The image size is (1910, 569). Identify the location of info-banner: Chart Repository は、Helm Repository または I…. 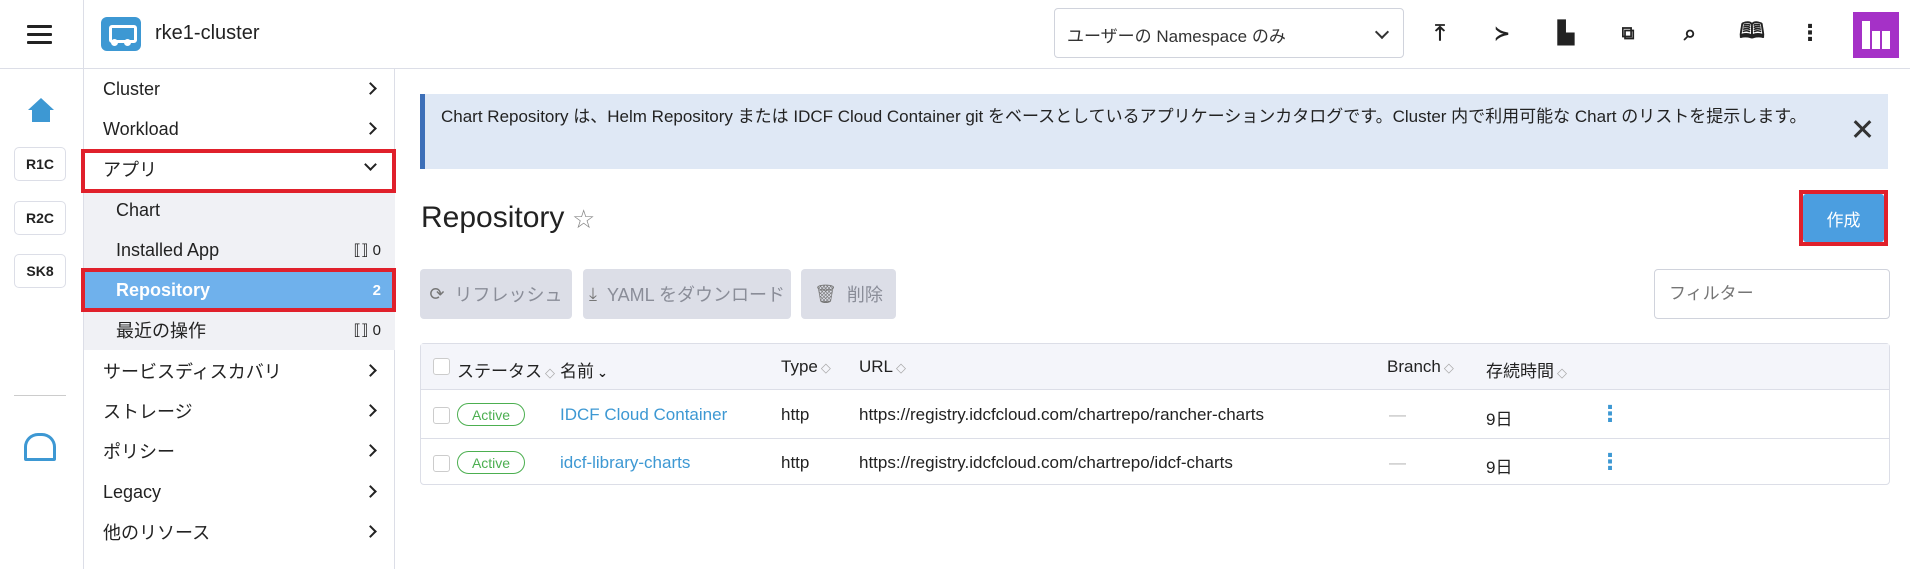
(1154, 131).